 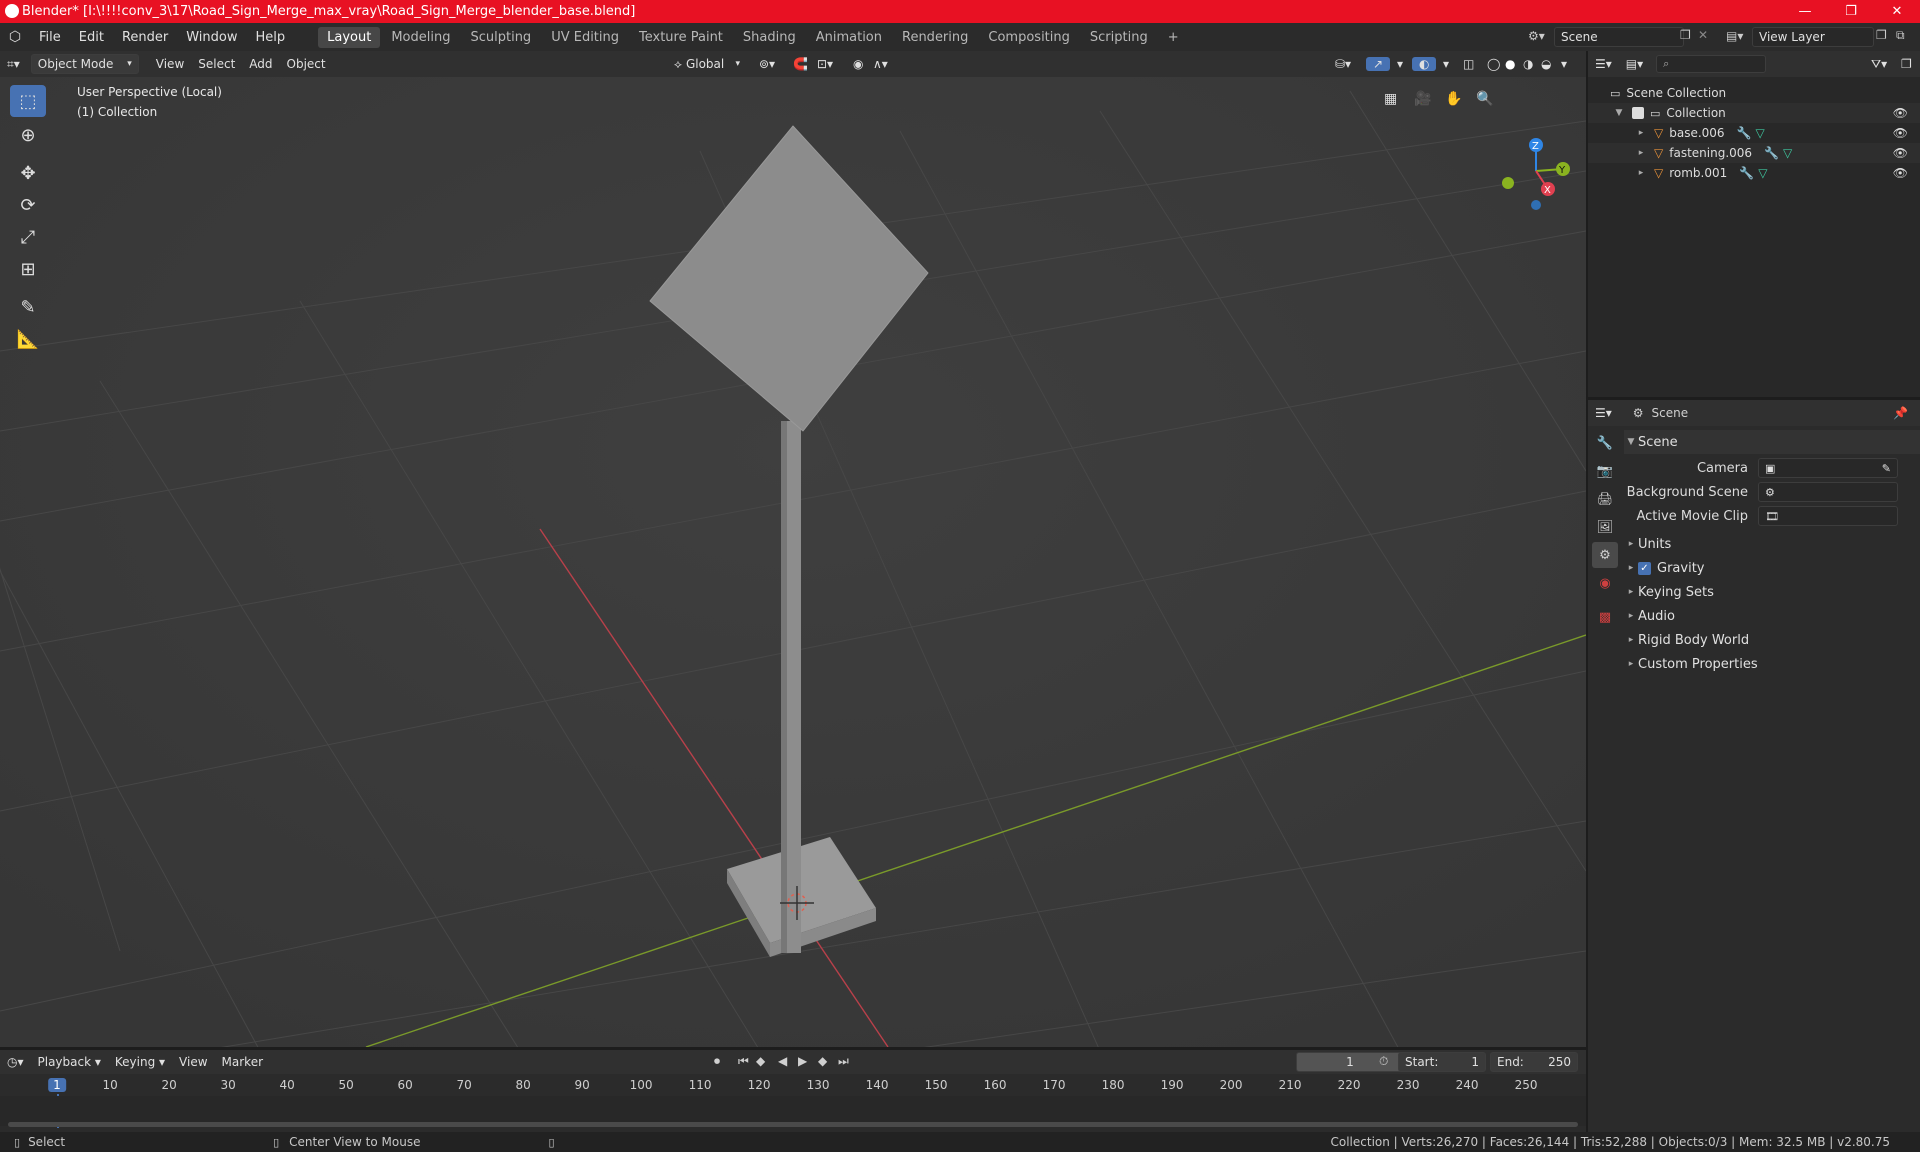 What do you see at coordinates (1703, 35) in the screenshot?
I see `delete-scene-icon: ✕` at bounding box center [1703, 35].